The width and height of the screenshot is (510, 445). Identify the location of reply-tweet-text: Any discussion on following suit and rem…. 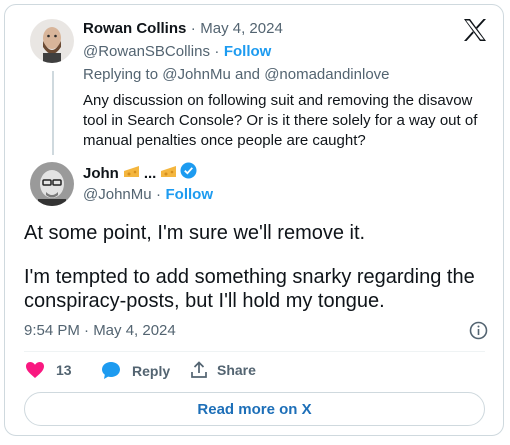
(280, 121).